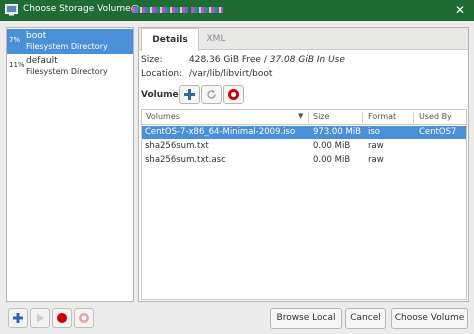  Describe the element at coordinates (300, 116) in the screenshot. I see `sort-descending-icon: ▼` at that location.